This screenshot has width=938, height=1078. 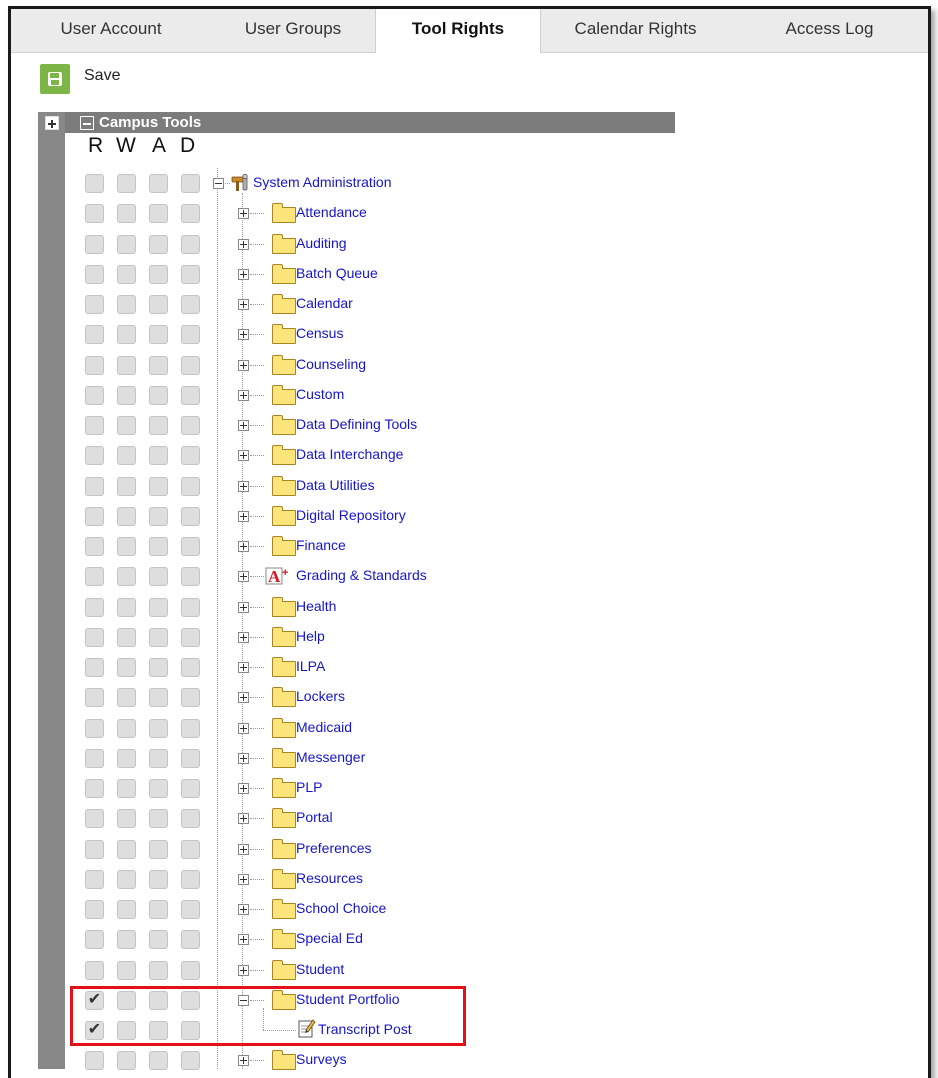 I want to click on data-interchange-write-checkbox, so click(x=126, y=456).